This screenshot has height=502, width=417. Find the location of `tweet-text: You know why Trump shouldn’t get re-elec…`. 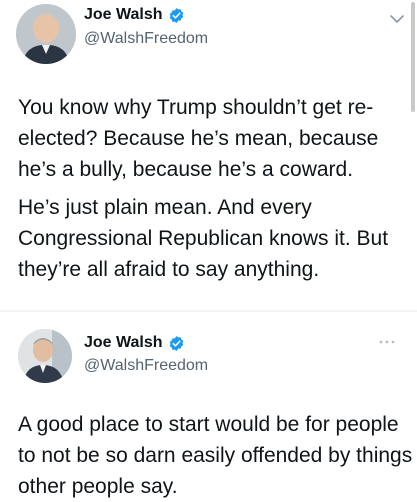

tweet-text: You know why Trump shouldn’t get re-elec… is located at coordinates (198, 138).